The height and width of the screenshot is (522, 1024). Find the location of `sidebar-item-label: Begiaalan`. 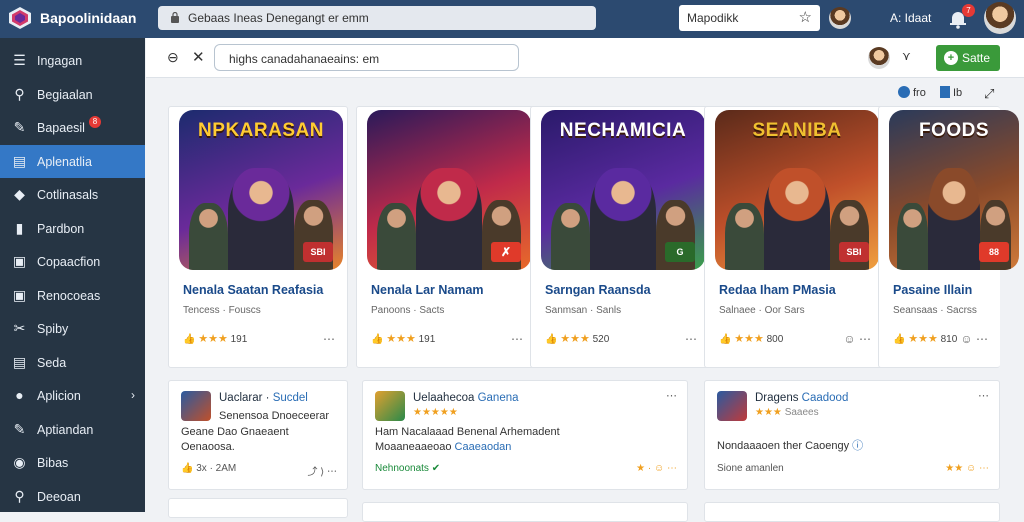

sidebar-item-label: Begiaalan is located at coordinates (65, 94).